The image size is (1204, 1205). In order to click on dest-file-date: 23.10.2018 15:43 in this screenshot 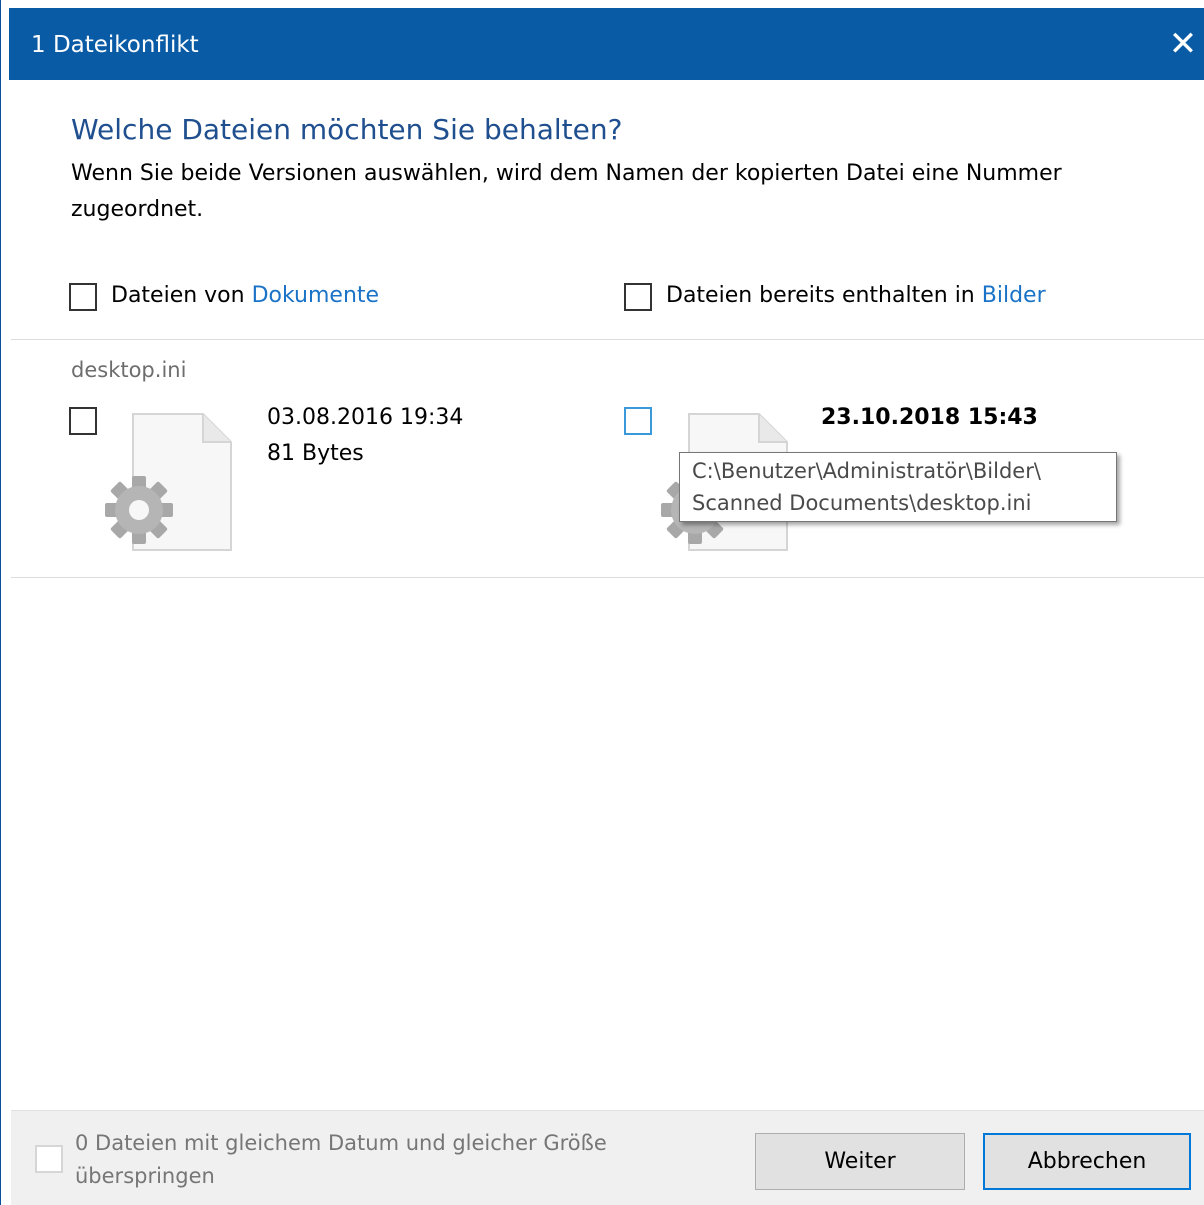, I will do `click(929, 417)`.